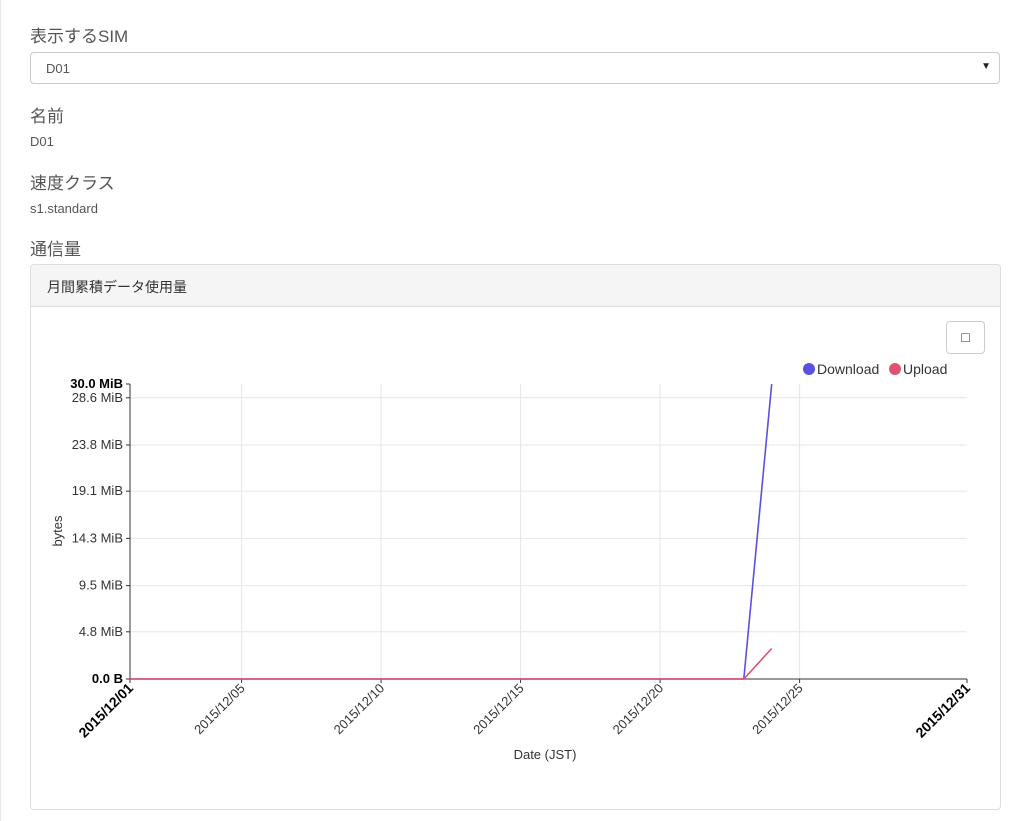  I want to click on x-tick-label: 2015/12/01, so click(105, 710).